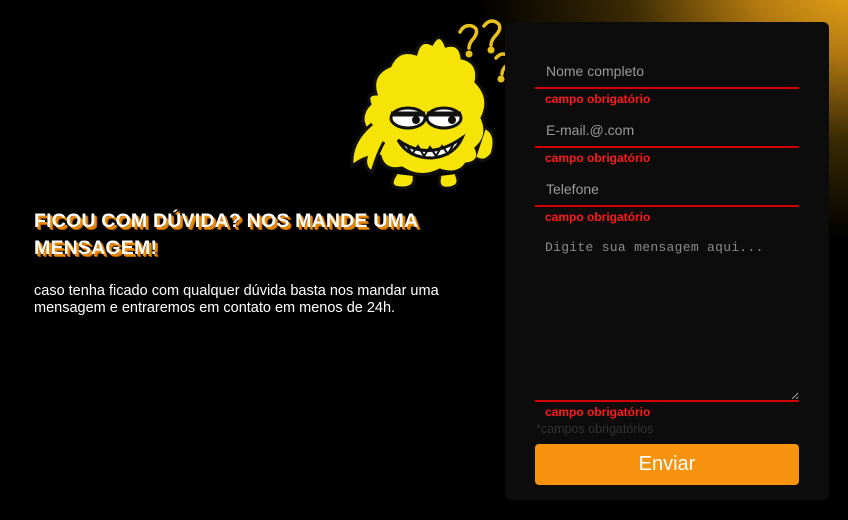  What do you see at coordinates (595, 429) in the screenshot?
I see `required-fields-note: *campos obrigatórios` at bounding box center [595, 429].